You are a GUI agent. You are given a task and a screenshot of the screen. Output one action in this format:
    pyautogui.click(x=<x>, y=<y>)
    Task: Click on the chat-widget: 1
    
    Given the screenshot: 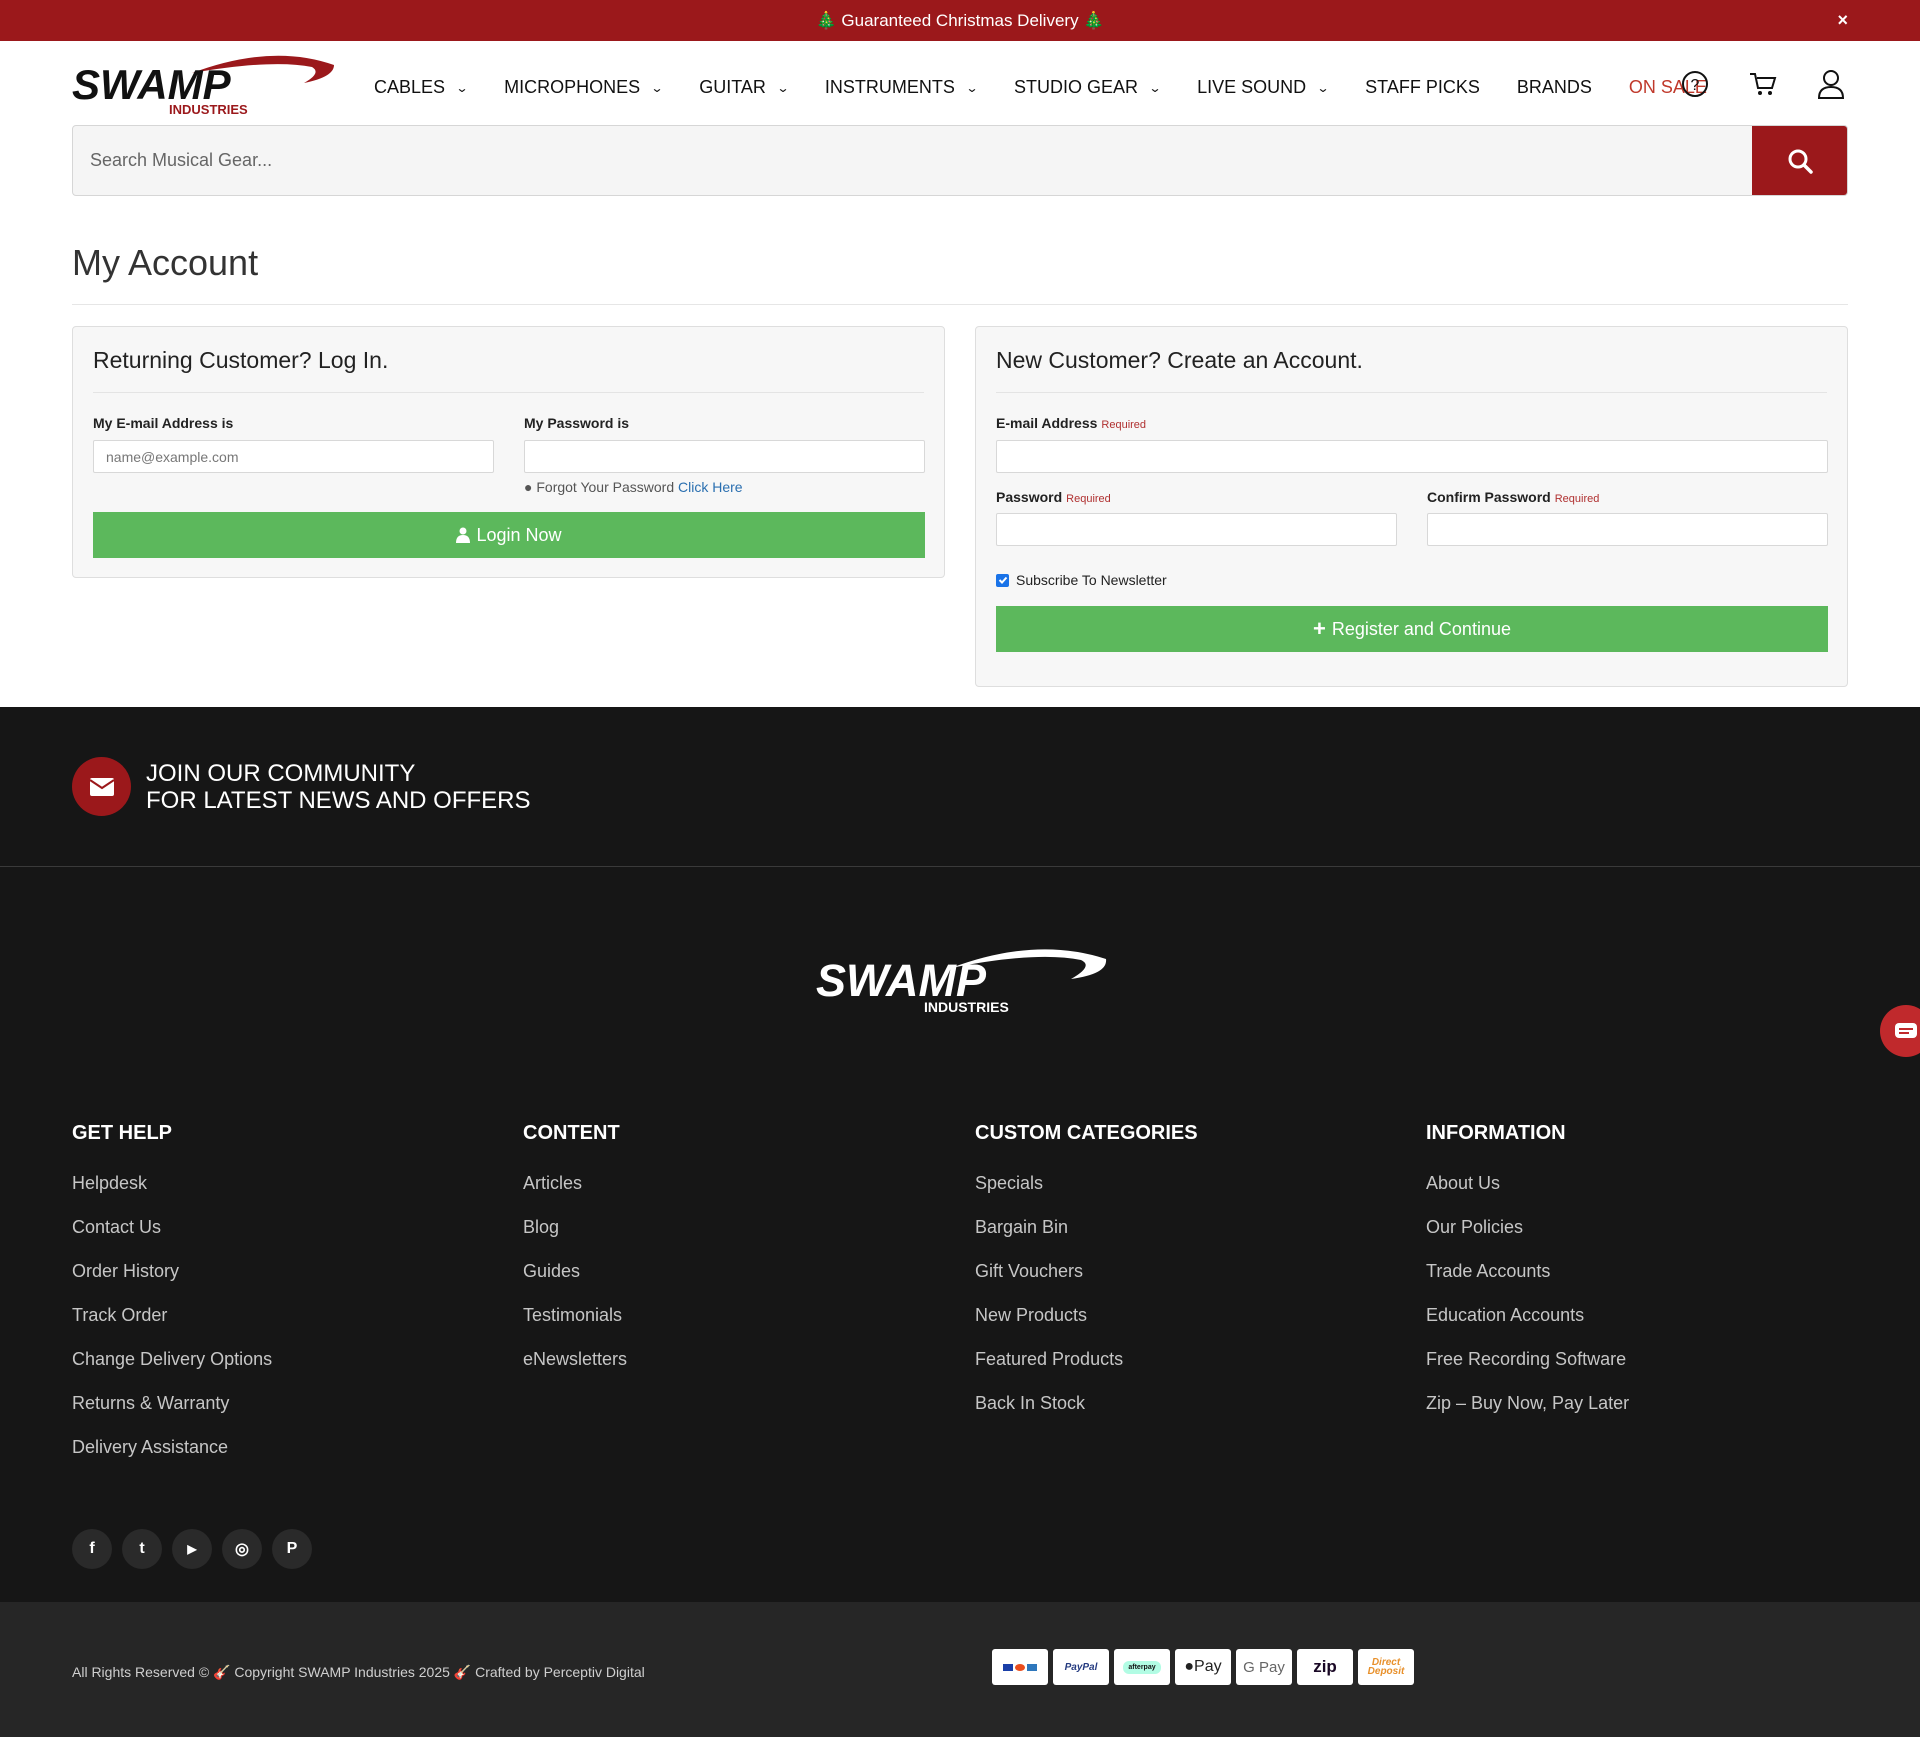 What is the action you would take?
    pyautogui.click(x=1898, y=1029)
    